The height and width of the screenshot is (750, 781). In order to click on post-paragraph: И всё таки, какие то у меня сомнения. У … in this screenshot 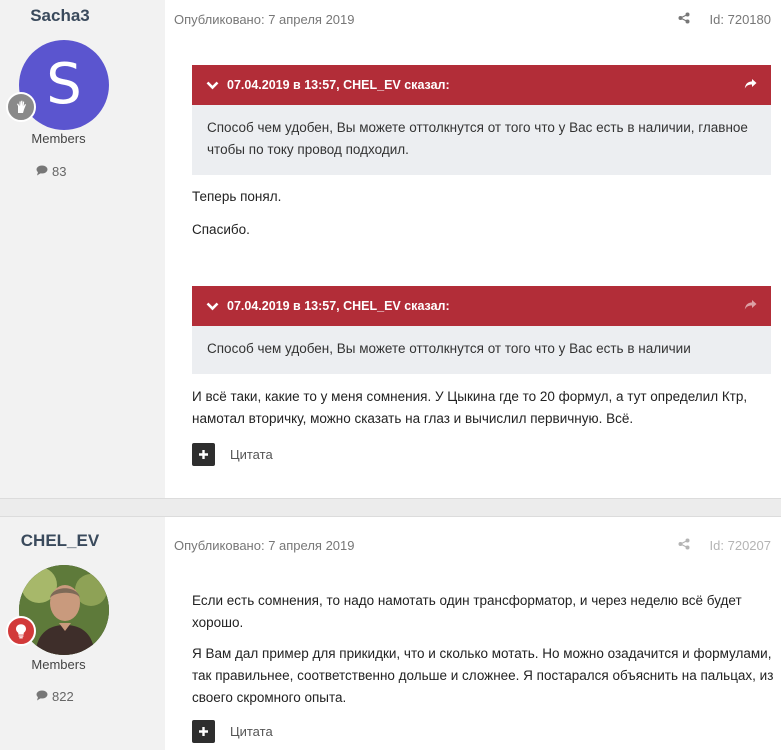, I will do `click(470, 407)`.